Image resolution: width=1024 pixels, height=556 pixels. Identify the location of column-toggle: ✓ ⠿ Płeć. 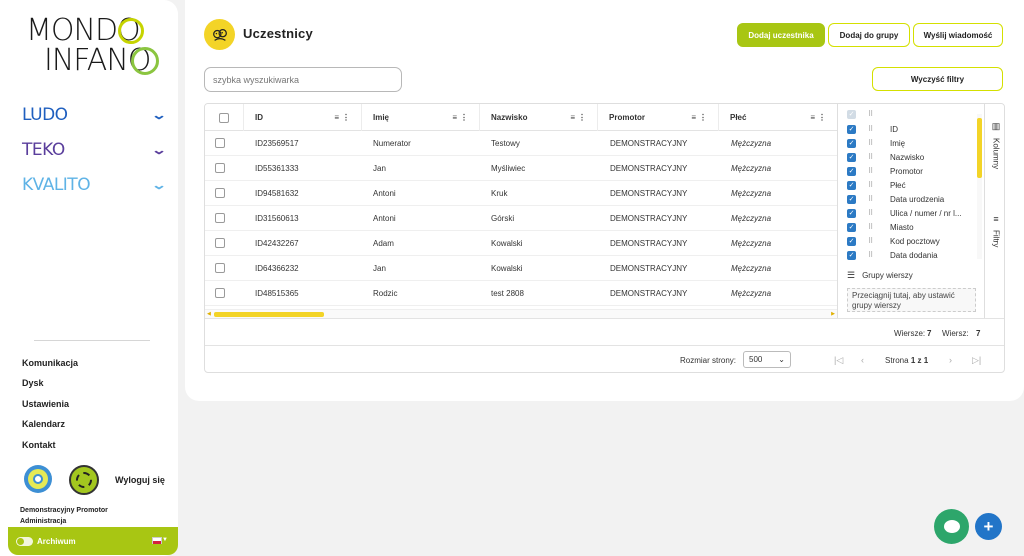
(876, 185).